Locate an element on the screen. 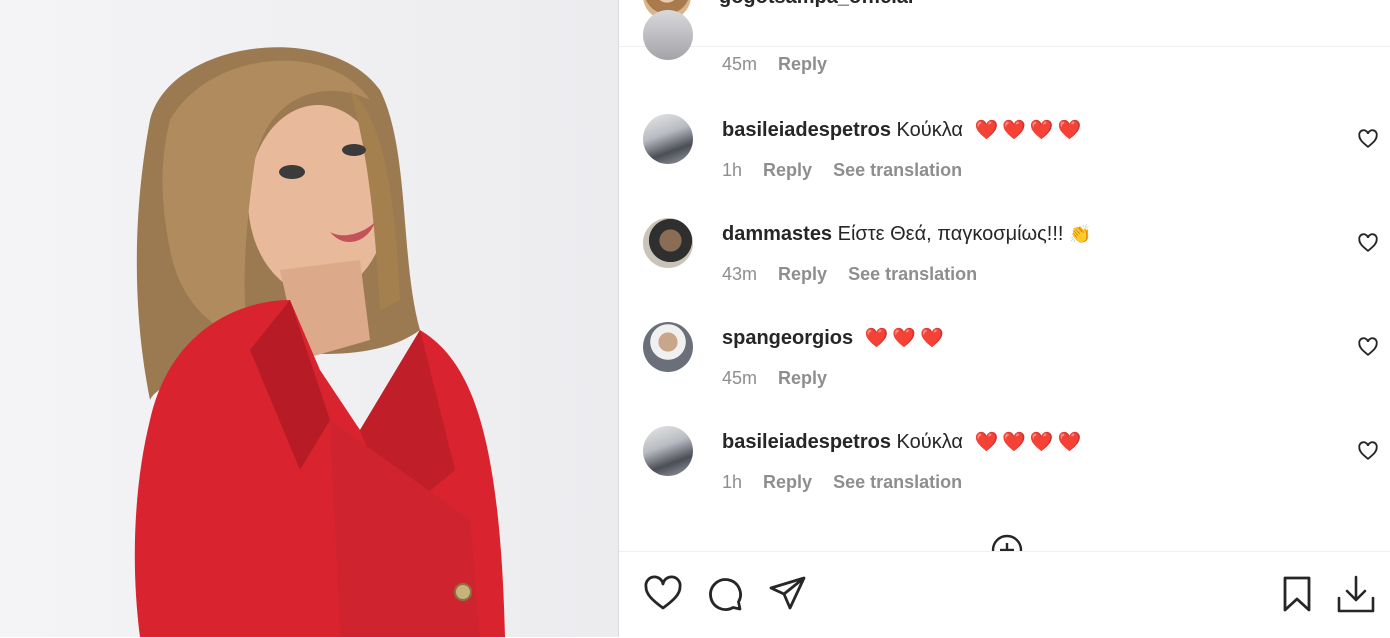  save-bookmark-icon is located at coordinates (1297, 594).